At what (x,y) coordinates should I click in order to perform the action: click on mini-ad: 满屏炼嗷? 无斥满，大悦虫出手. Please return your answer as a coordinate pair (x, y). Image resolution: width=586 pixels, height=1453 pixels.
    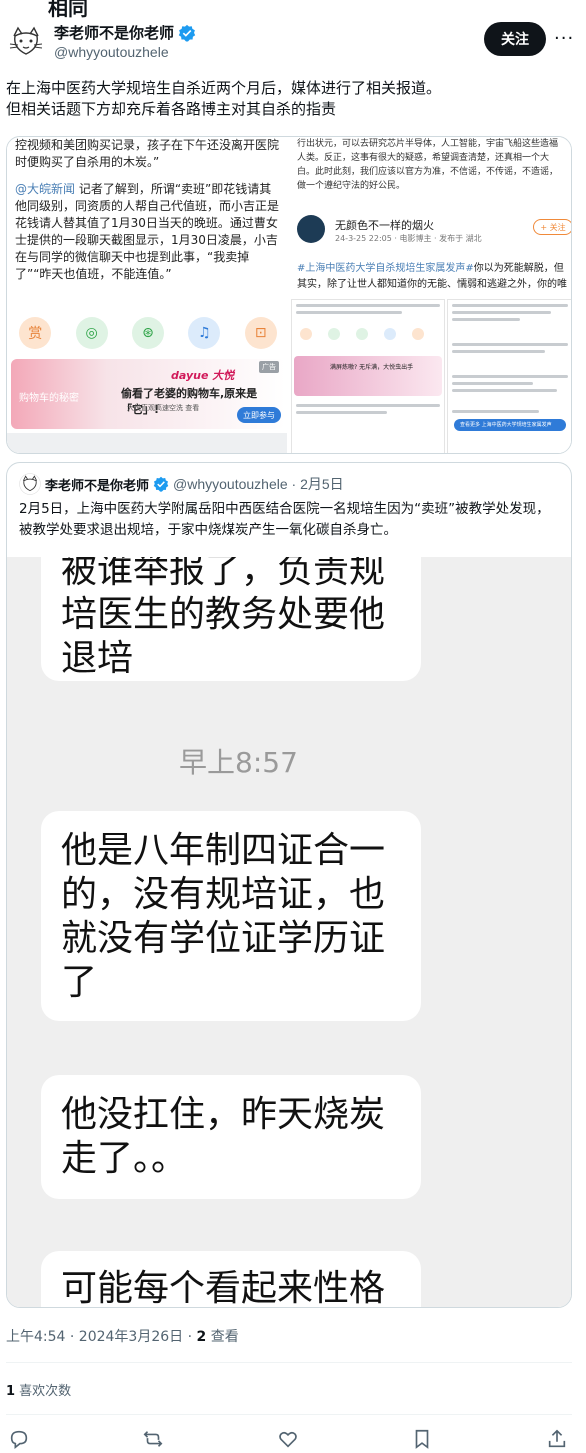
    Looking at the image, I should click on (368, 376).